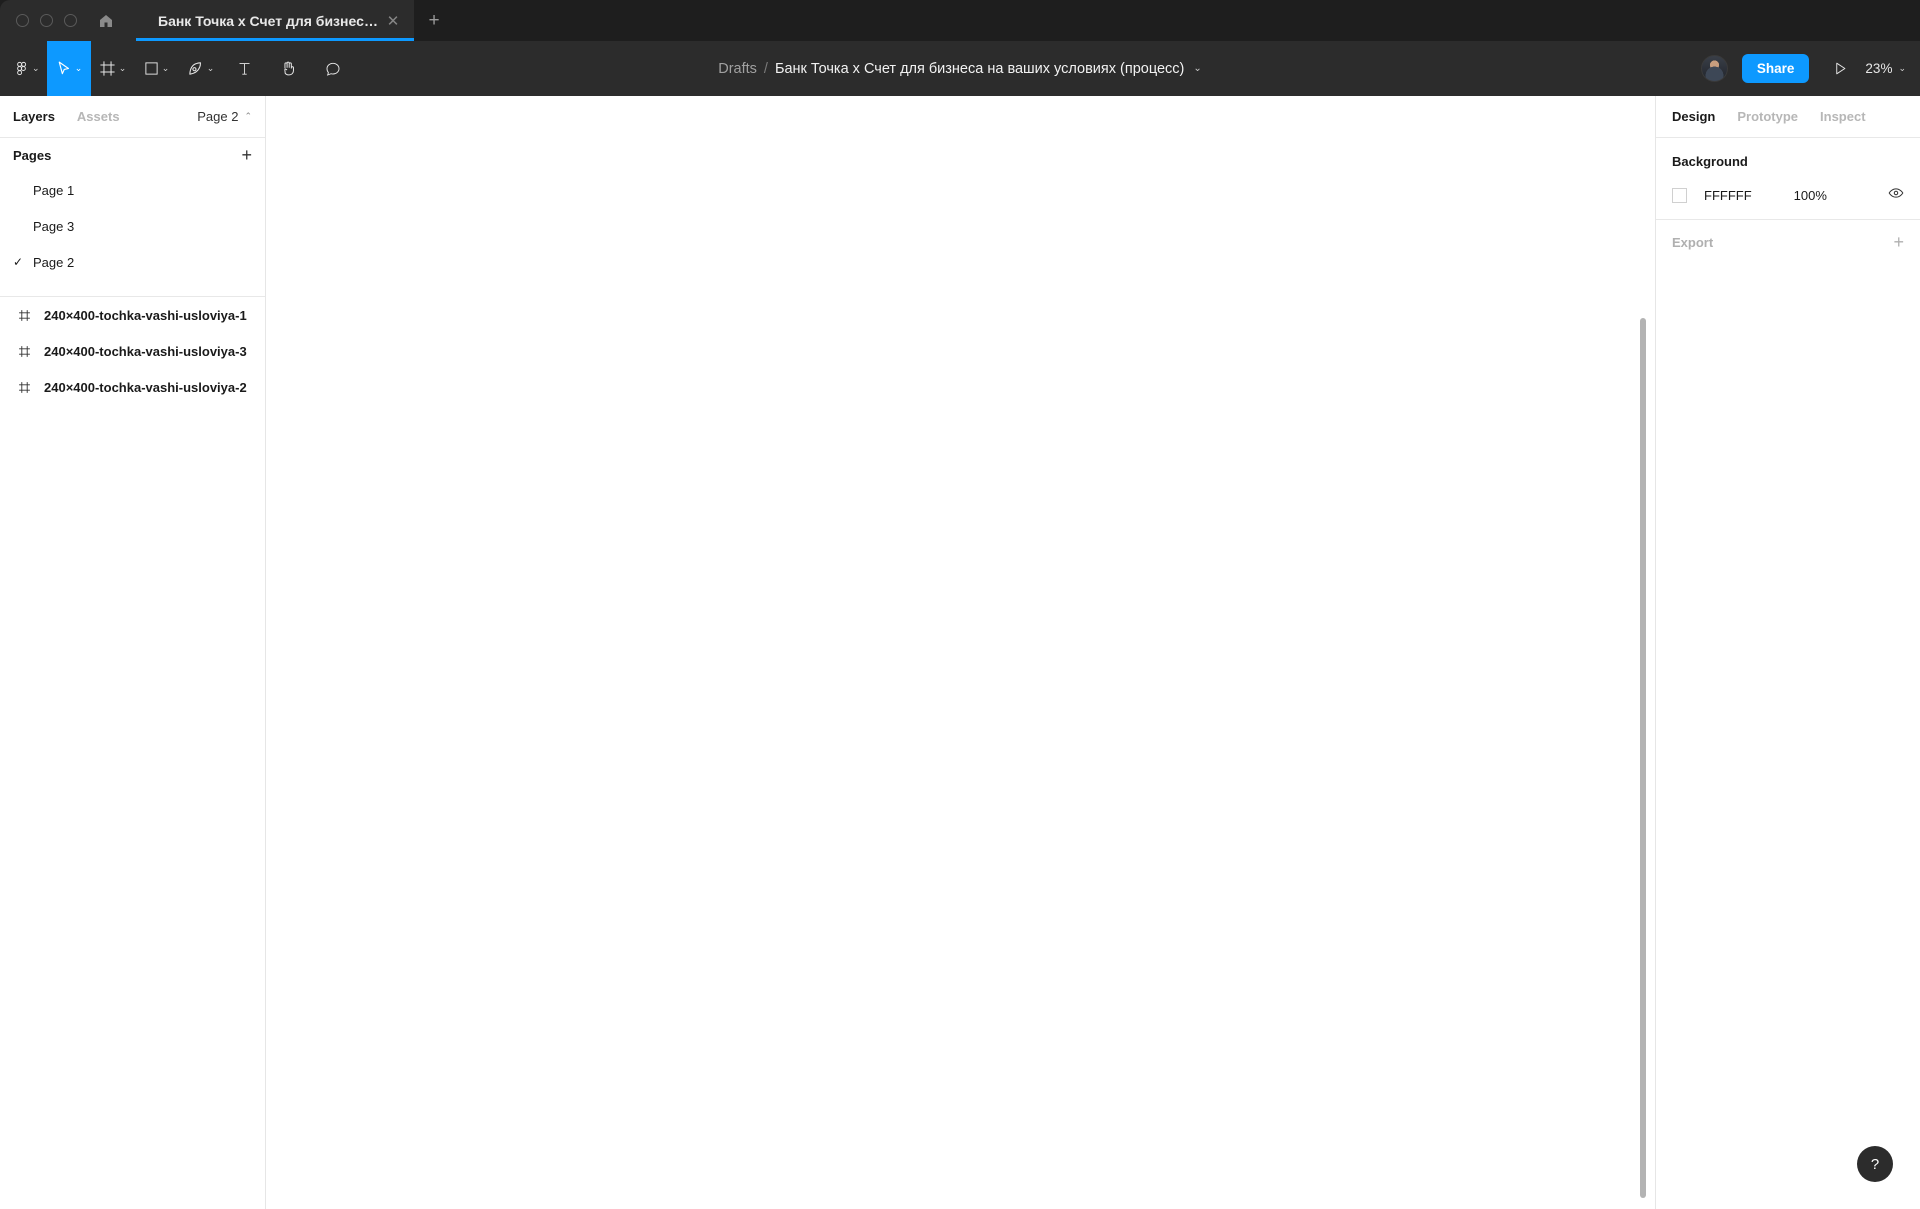  I want to click on zoom-level-label: 23%, so click(1879, 68).